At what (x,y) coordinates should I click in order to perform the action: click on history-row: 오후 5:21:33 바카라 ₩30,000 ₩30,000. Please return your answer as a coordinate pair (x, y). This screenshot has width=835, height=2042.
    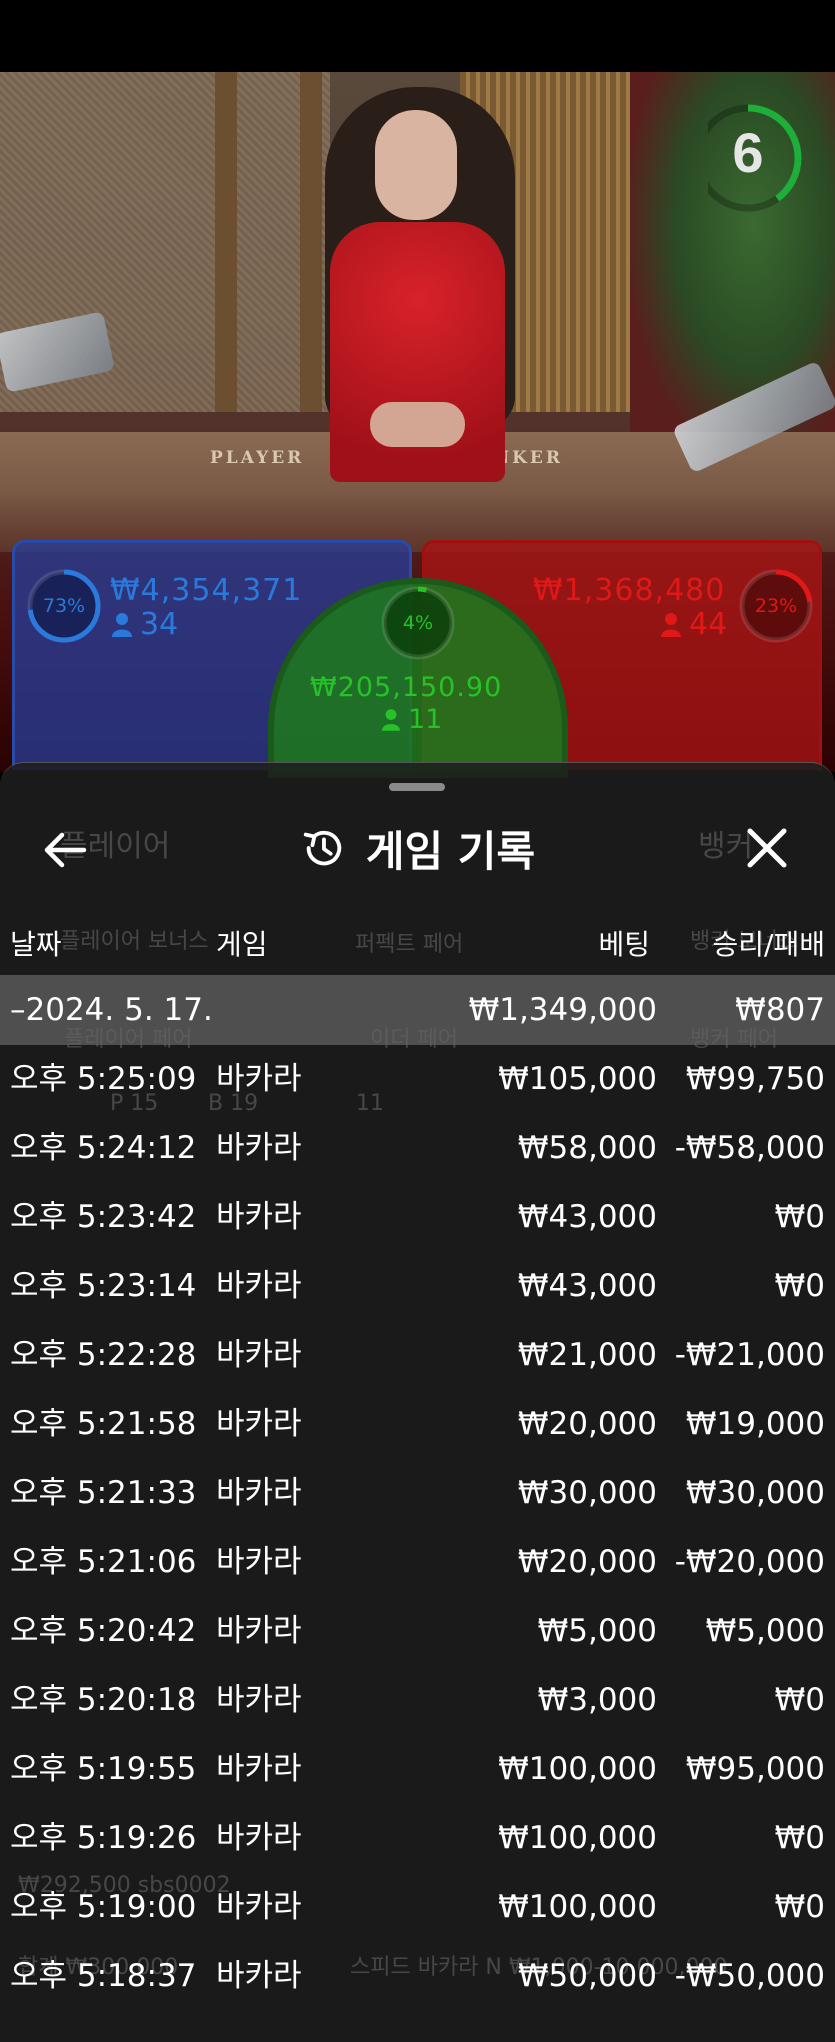
    Looking at the image, I should click on (417, 1493).